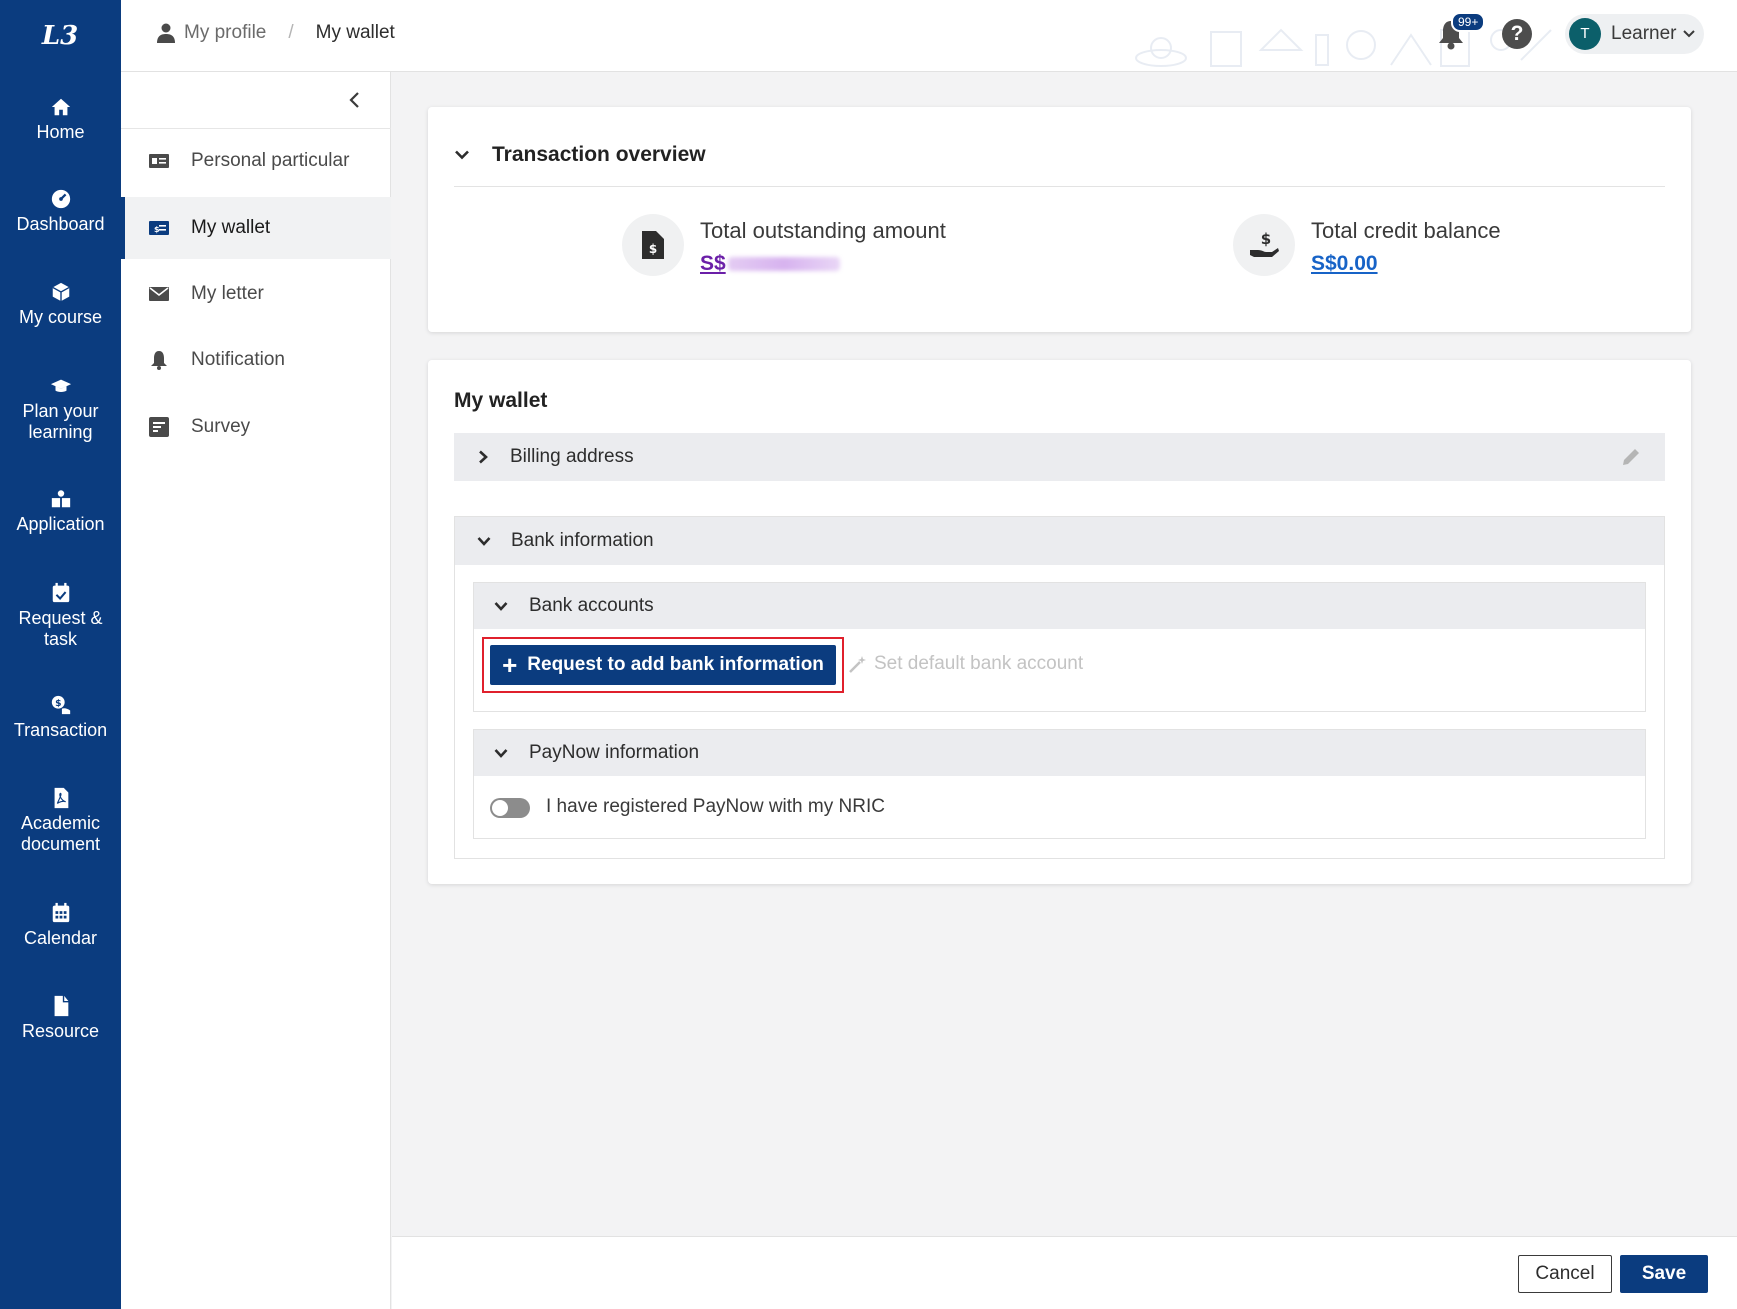 The height and width of the screenshot is (1309, 1737). Describe the element at coordinates (231, 227) in the screenshot. I see `submenu-item-label: My wallet` at that location.